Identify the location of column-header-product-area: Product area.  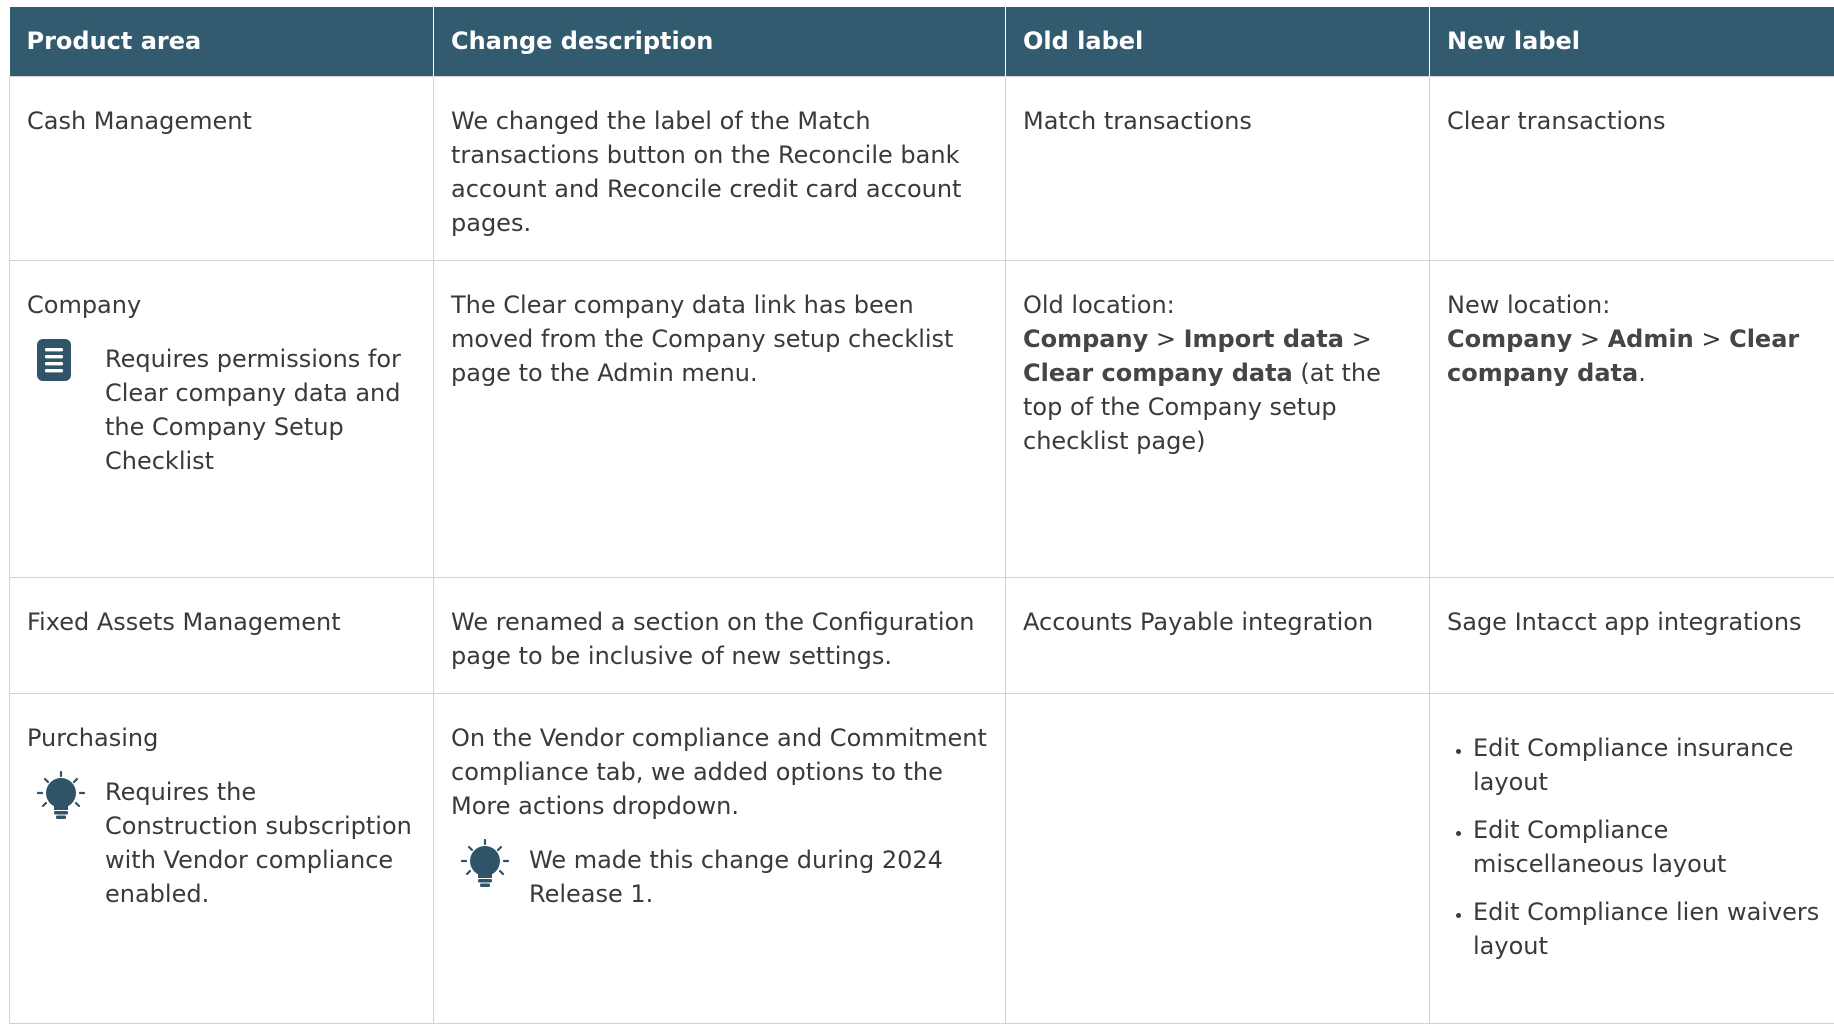
(222, 41).